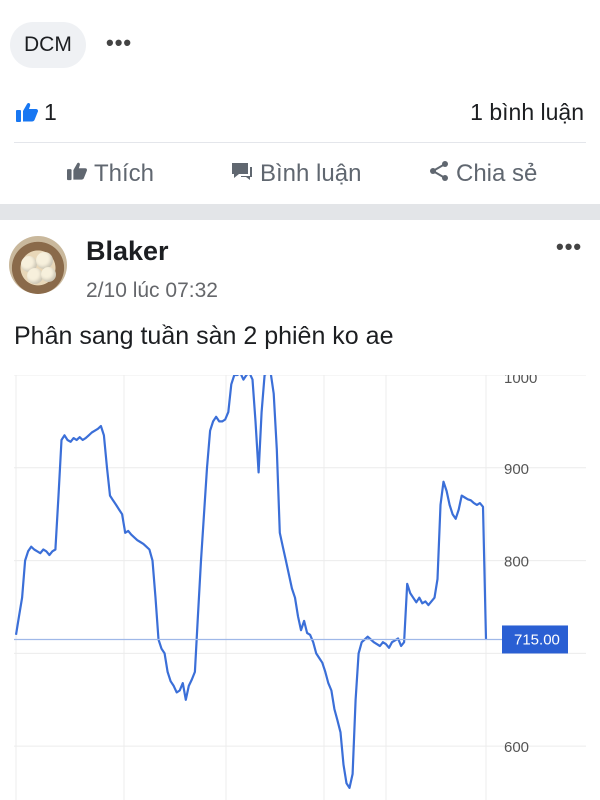 The image size is (600, 800). What do you see at coordinates (520, 381) in the screenshot?
I see `y-tick-label: 1000` at bounding box center [520, 381].